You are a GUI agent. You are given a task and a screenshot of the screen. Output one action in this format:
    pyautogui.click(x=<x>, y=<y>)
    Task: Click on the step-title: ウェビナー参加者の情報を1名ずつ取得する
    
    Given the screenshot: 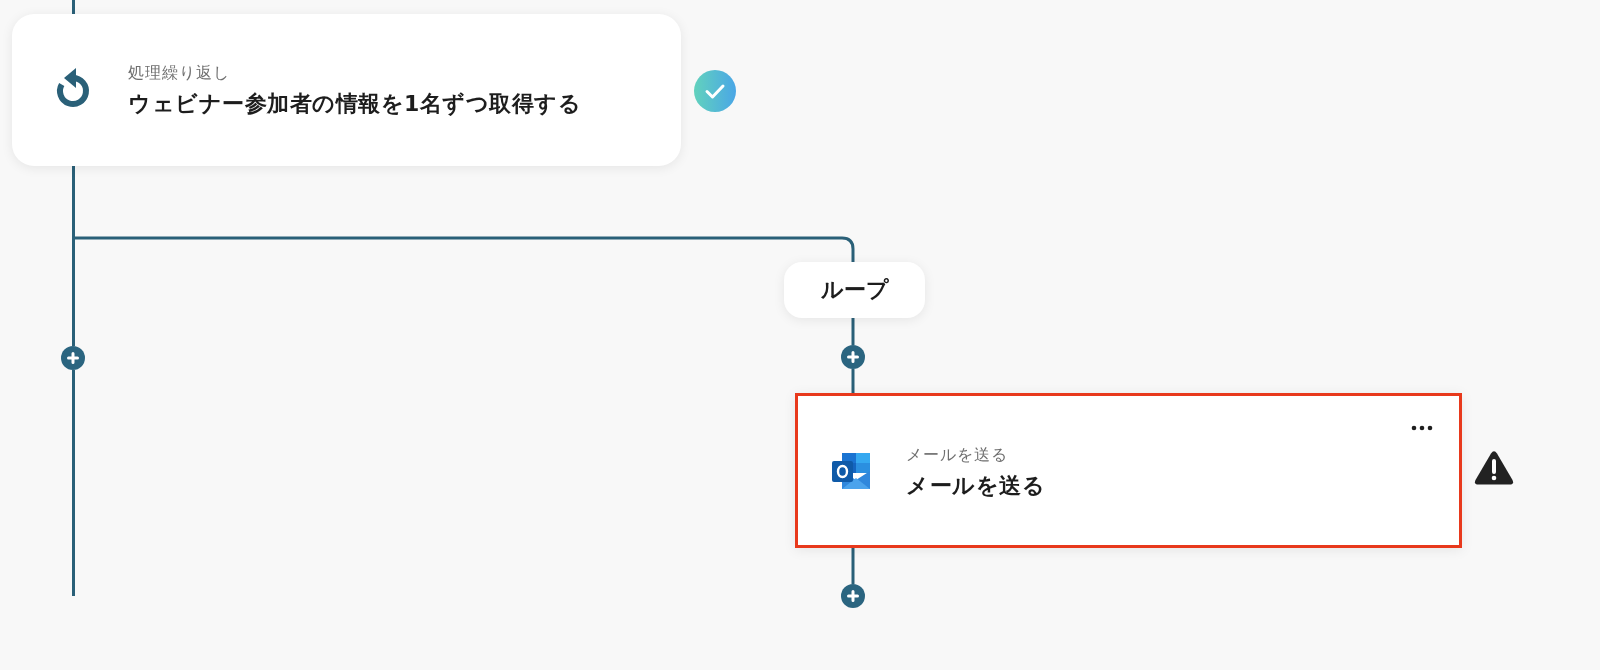 What is the action you would take?
    pyautogui.click(x=355, y=103)
    